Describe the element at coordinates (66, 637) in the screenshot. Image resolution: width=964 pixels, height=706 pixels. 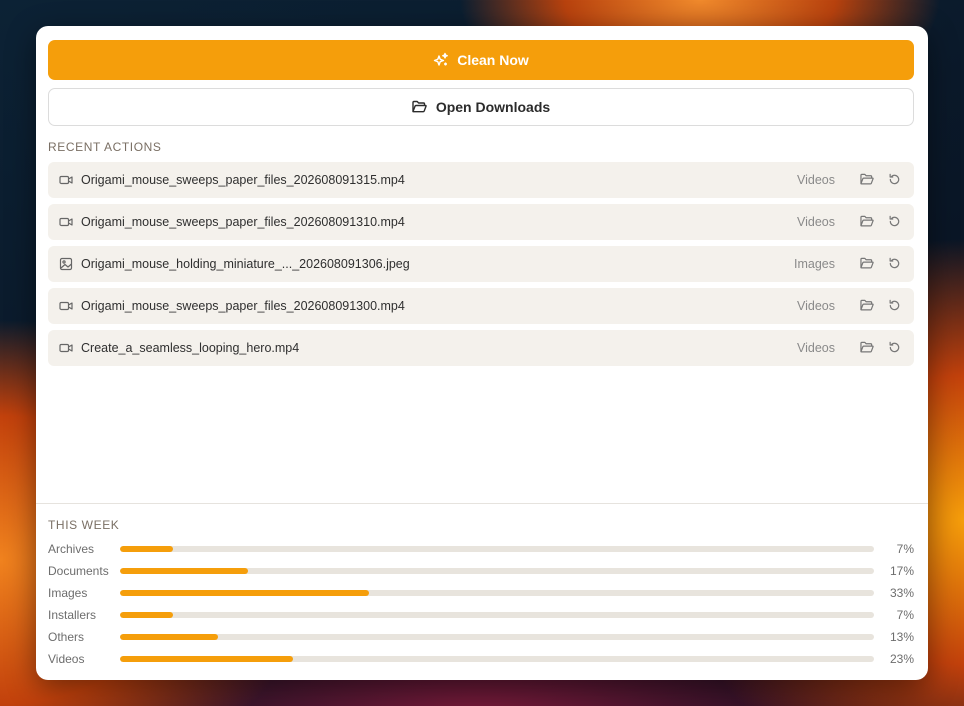
I see `stat-label: Others` at that location.